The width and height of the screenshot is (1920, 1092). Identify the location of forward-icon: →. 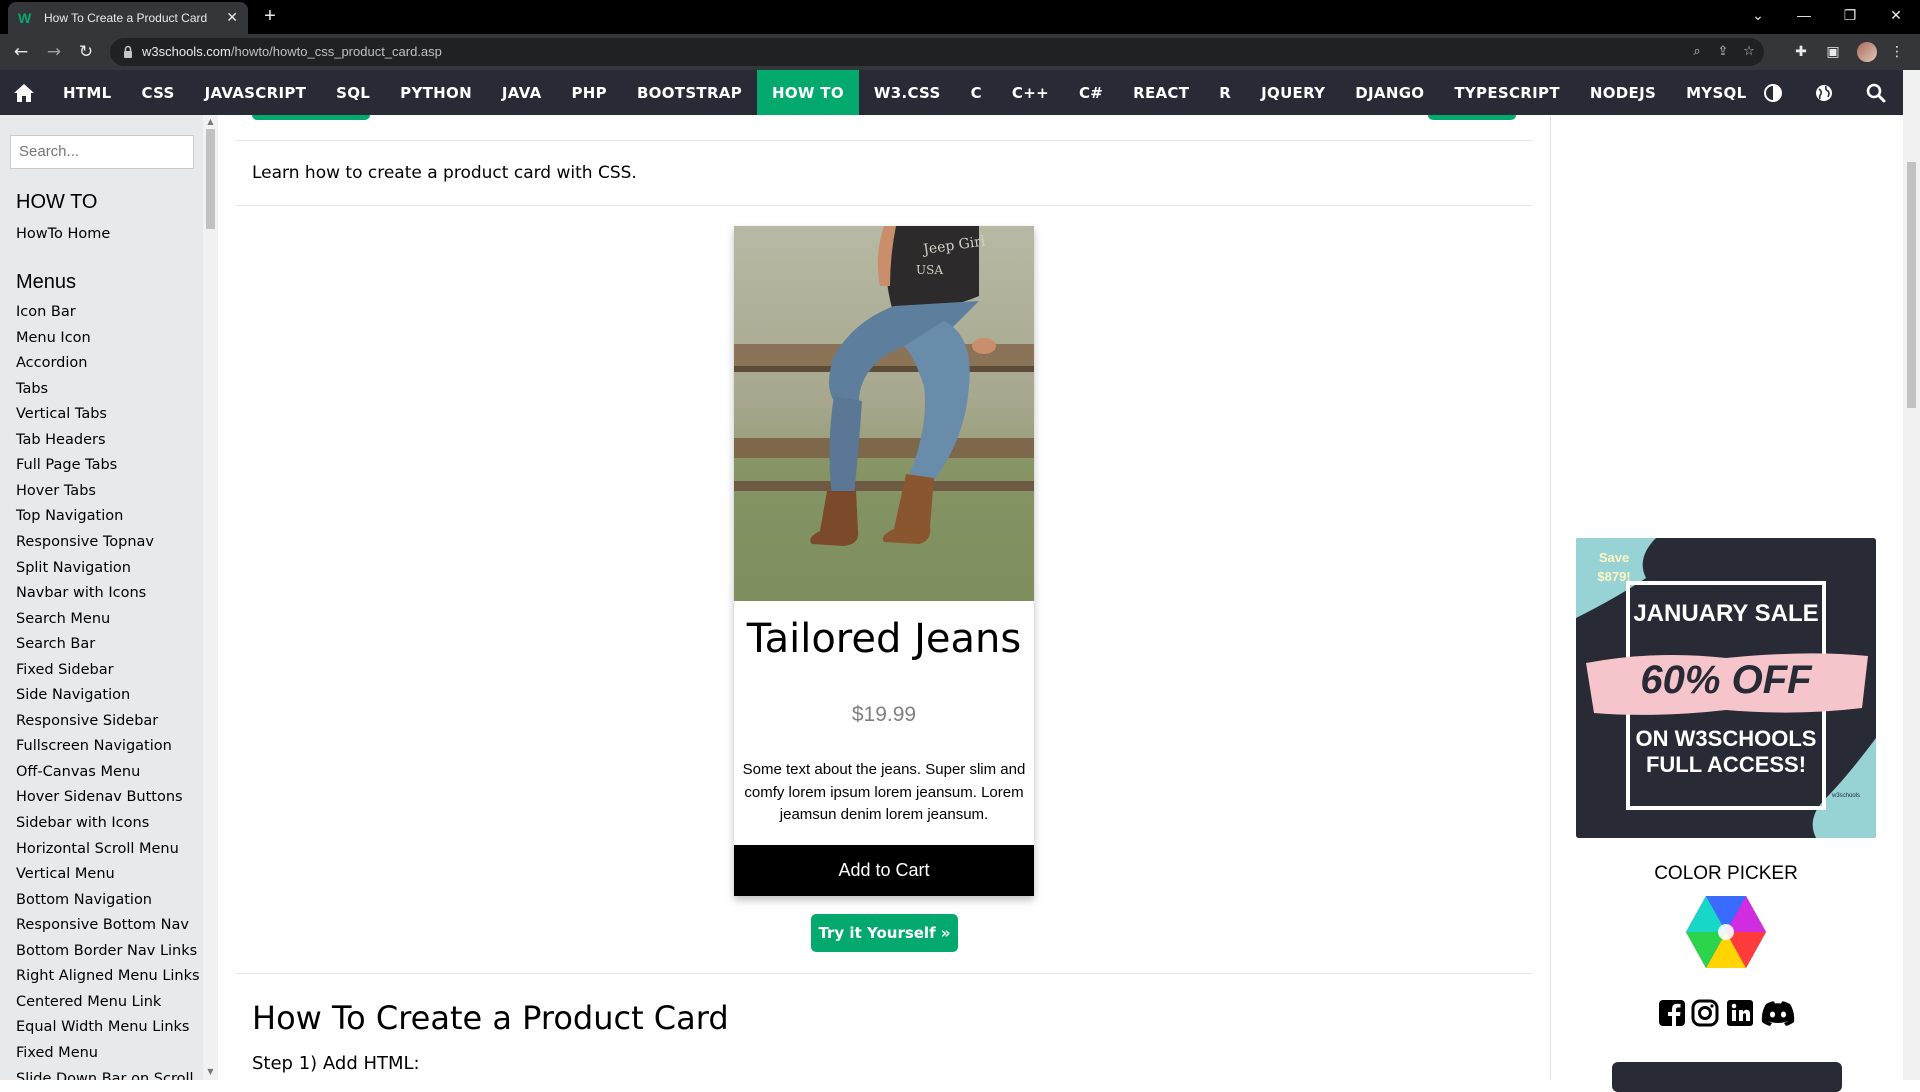
(54, 52).